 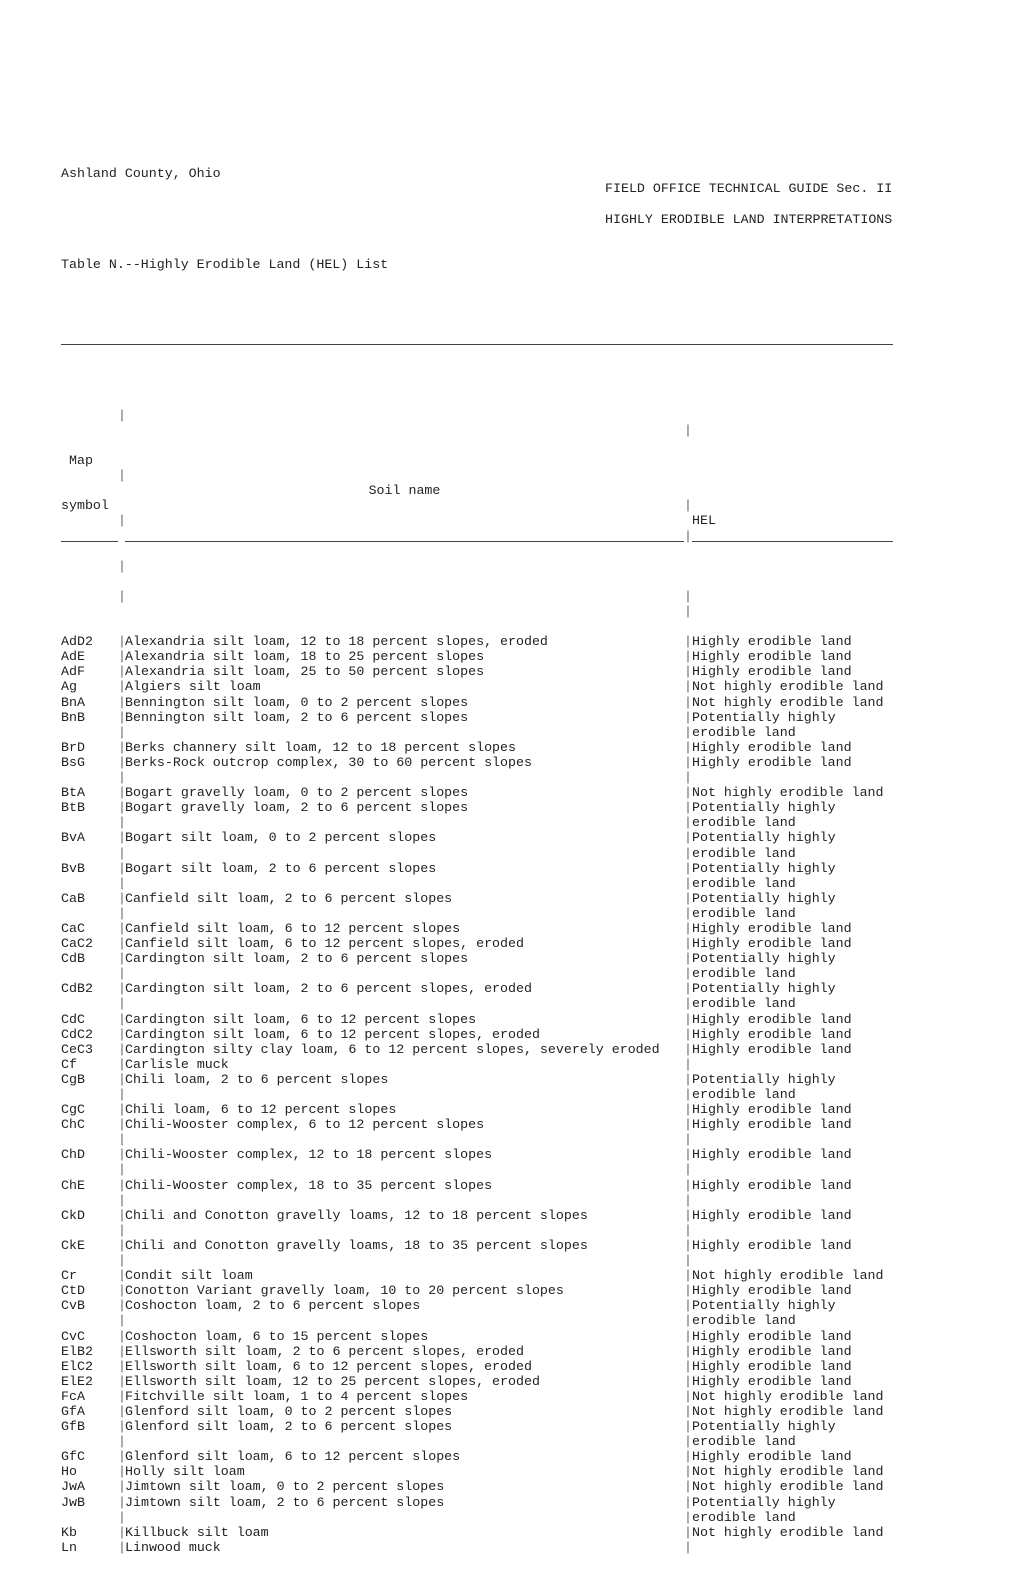 What do you see at coordinates (89, 541) in the screenshot?
I see `header-rule-symbol` at bounding box center [89, 541].